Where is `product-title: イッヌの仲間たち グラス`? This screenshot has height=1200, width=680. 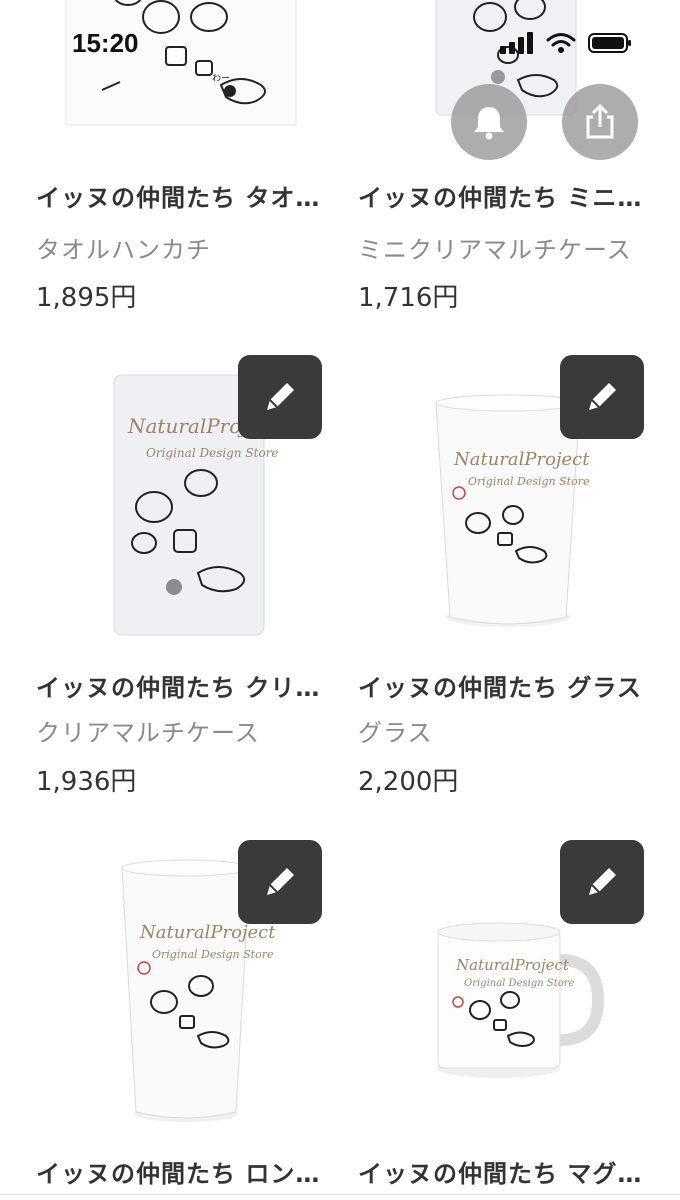
product-title: イッヌの仲間たち グラス is located at coordinates (504, 685).